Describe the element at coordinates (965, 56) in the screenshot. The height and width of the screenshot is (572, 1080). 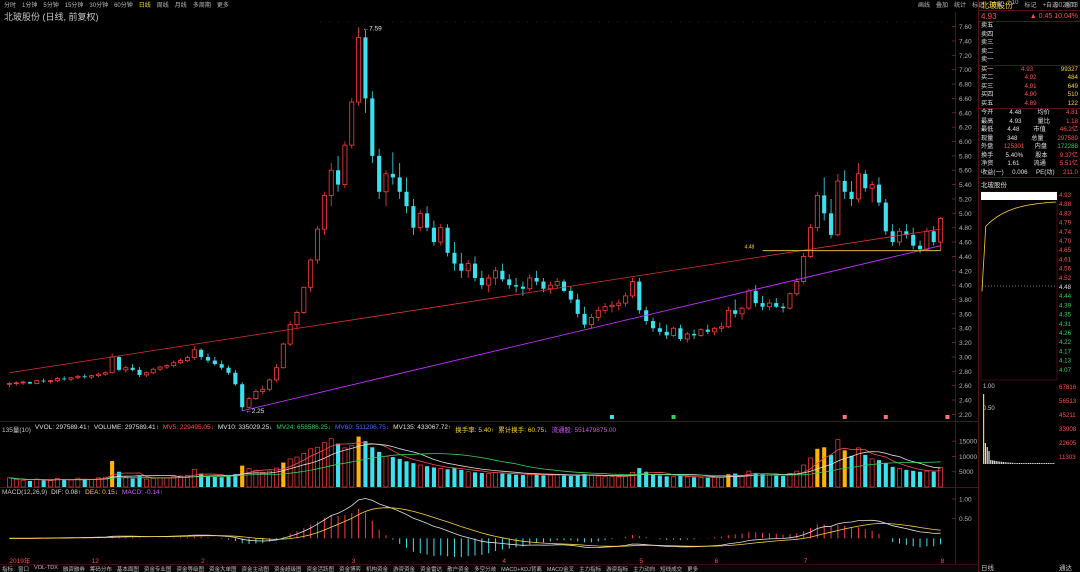
I see `y-tick-label: 7.20` at that location.